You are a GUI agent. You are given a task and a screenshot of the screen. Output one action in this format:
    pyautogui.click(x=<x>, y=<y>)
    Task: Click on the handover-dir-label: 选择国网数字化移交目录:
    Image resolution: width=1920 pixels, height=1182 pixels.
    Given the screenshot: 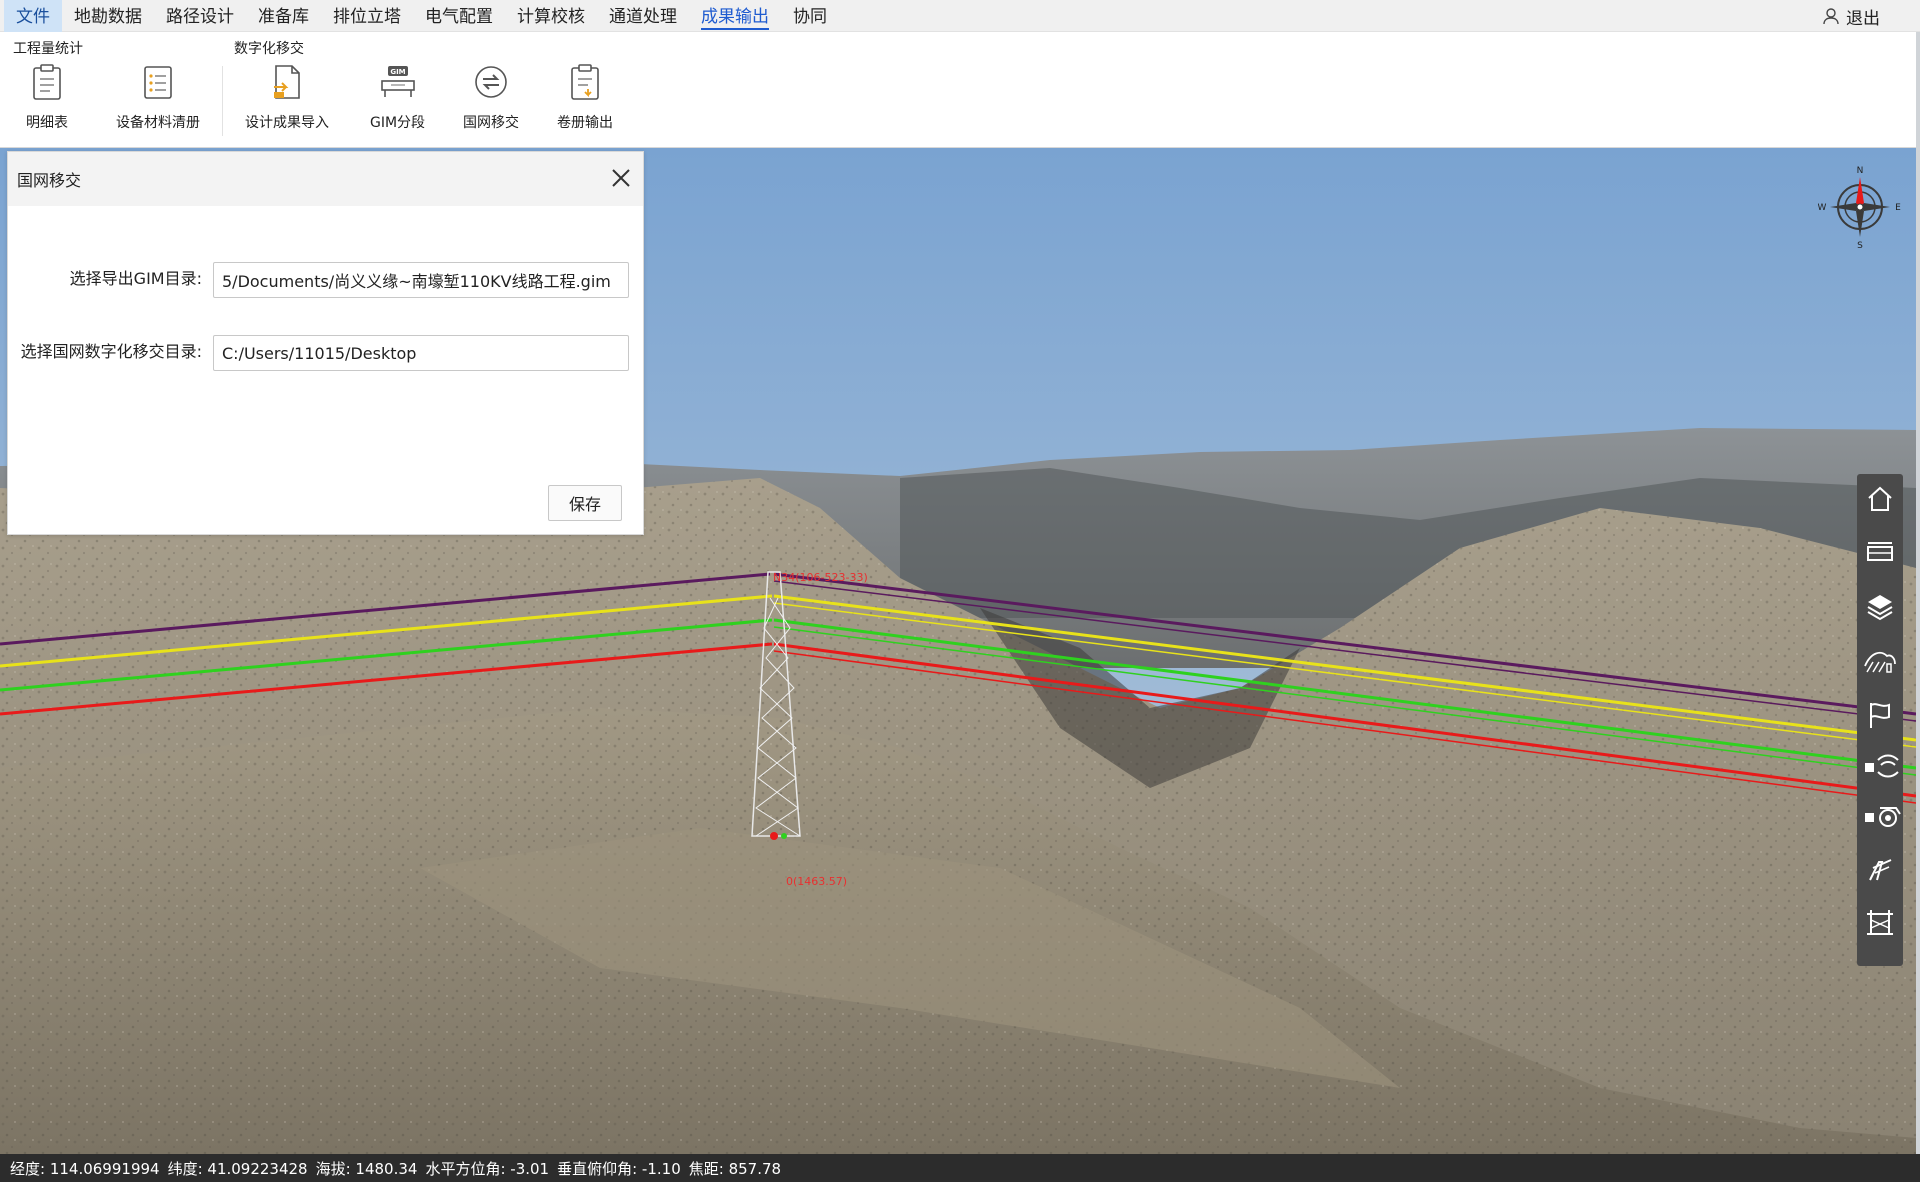 What is the action you would take?
    pyautogui.click(x=111, y=351)
    